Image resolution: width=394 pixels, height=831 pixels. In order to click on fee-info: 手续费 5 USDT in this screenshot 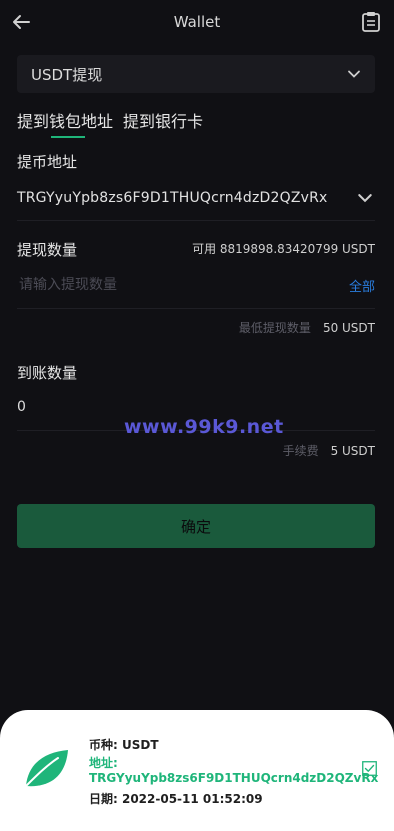, I will do `click(329, 450)`.